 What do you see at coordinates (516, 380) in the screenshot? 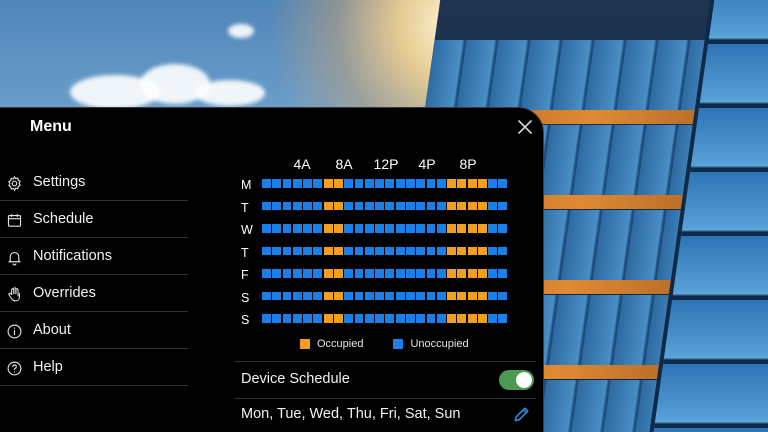
I see `device-schedule-toggle` at bounding box center [516, 380].